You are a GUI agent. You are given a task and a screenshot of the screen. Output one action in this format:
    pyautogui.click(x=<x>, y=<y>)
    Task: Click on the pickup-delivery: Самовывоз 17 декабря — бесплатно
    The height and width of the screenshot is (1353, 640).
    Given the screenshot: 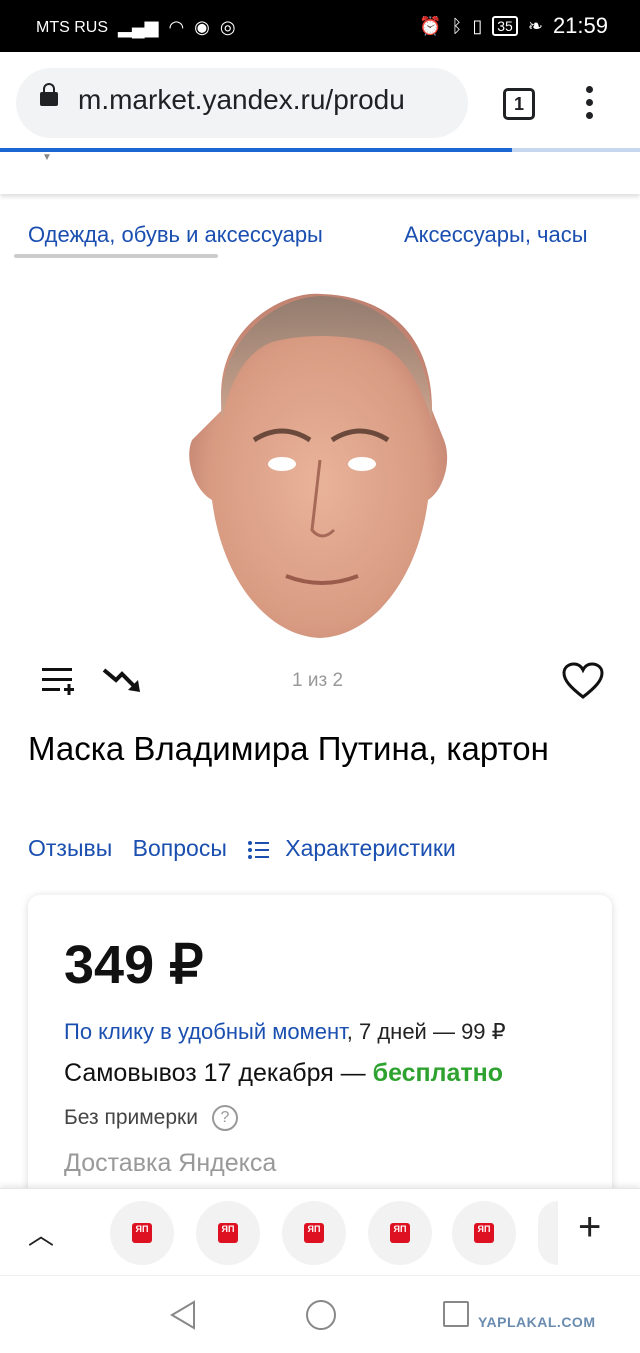 What is the action you would take?
    pyautogui.click(x=283, y=1073)
    